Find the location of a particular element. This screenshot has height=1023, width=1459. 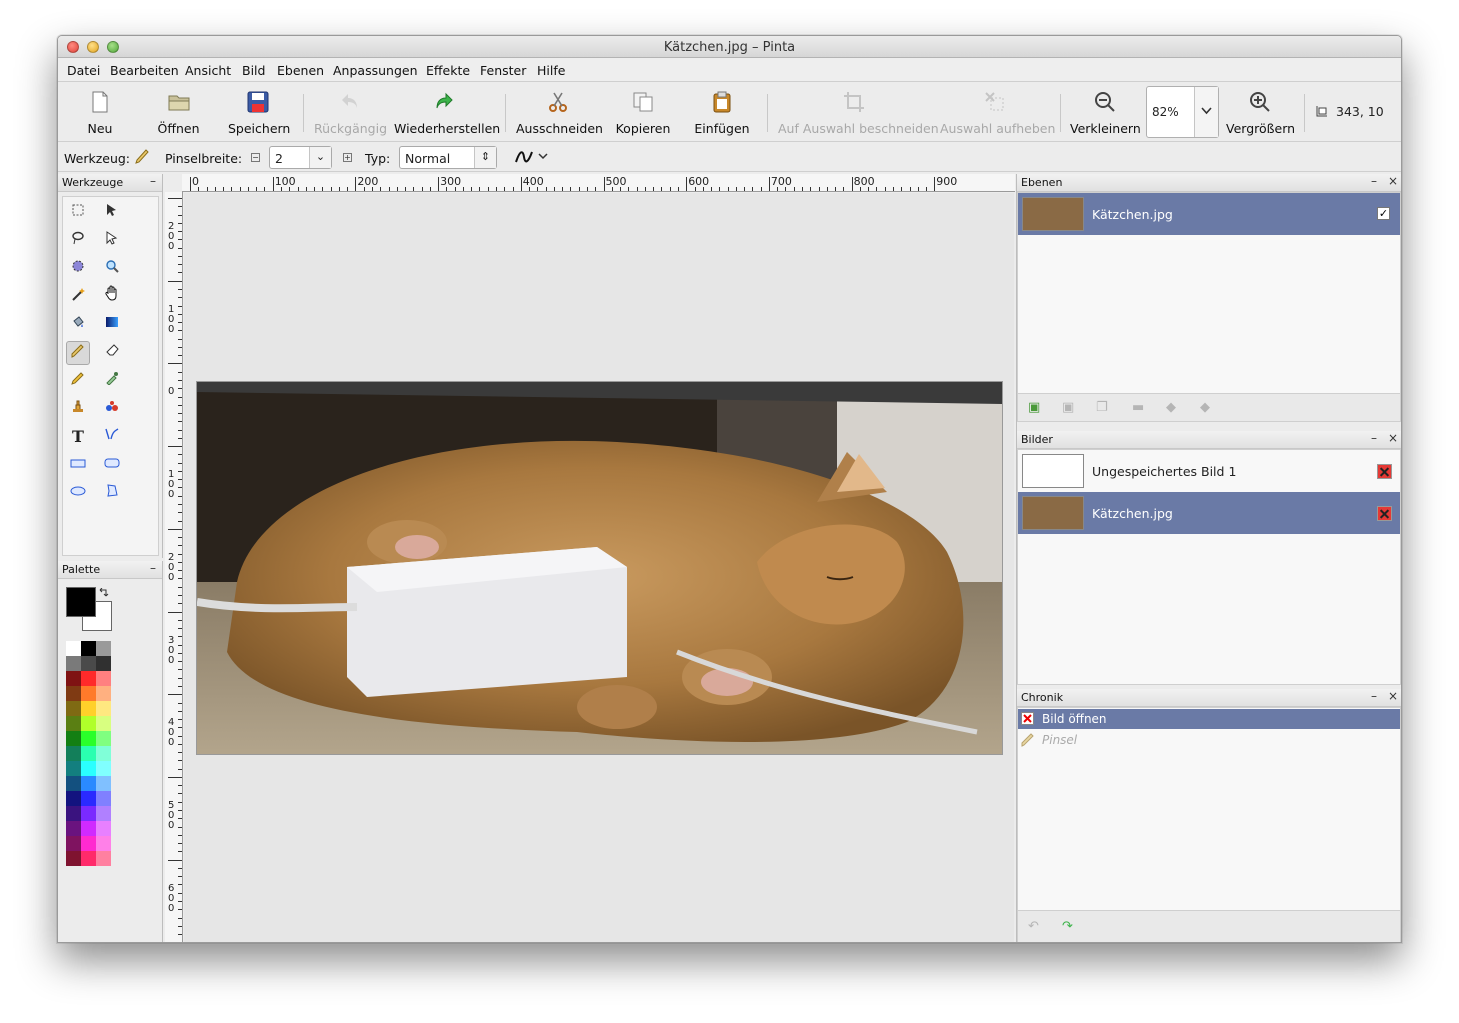

redo-history-icon: ↷ is located at coordinates (1067, 926).